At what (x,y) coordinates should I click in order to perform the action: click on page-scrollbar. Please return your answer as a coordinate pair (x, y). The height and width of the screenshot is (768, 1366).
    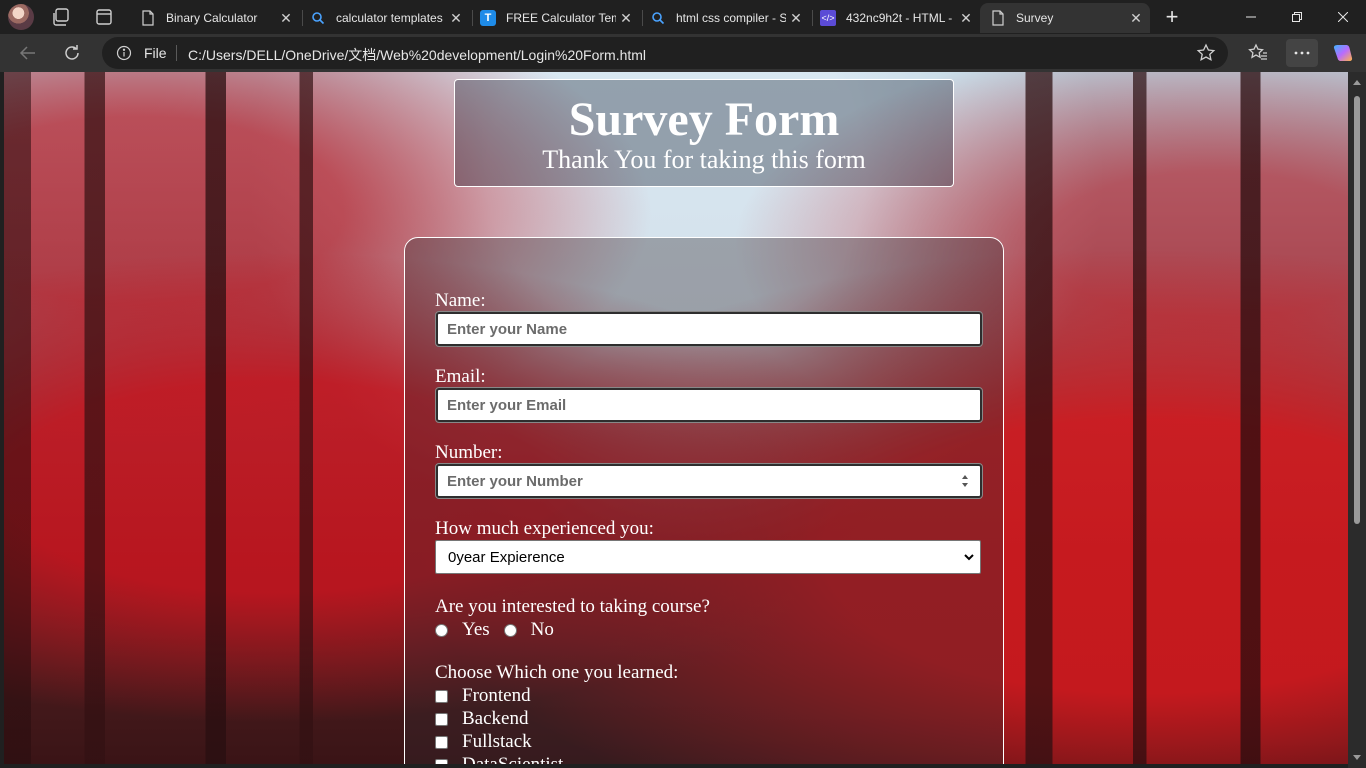
    Looking at the image, I should click on (1357, 420).